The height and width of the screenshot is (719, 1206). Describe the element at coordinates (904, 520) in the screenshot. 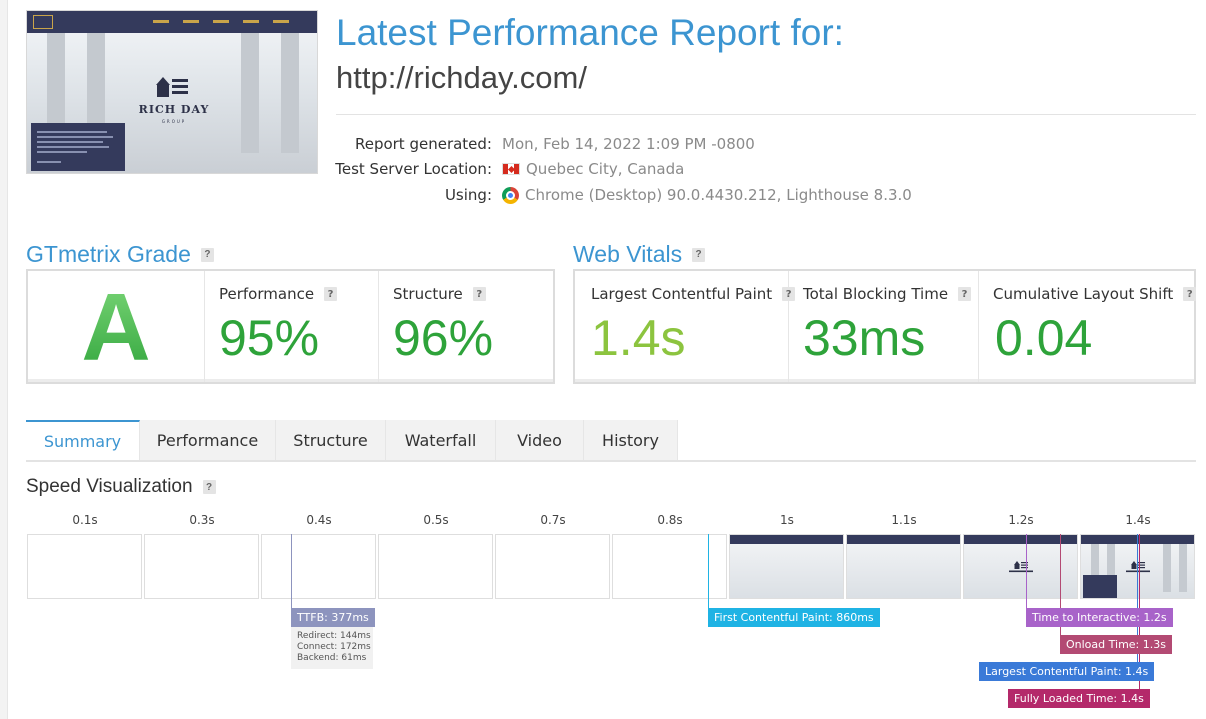

I see `filmstrip-tick-label: 1.1s` at that location.